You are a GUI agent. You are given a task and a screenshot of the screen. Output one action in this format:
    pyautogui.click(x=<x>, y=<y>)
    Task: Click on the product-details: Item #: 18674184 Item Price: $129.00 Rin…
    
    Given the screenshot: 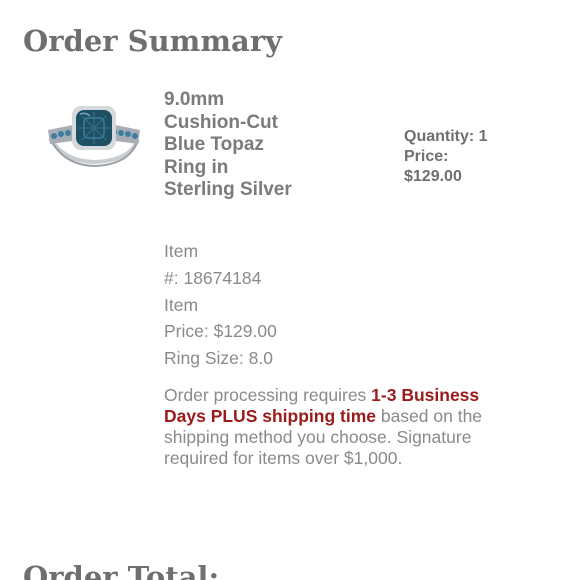 What is the action you would take?
    pyautogui.click(x=244, y=305)
    